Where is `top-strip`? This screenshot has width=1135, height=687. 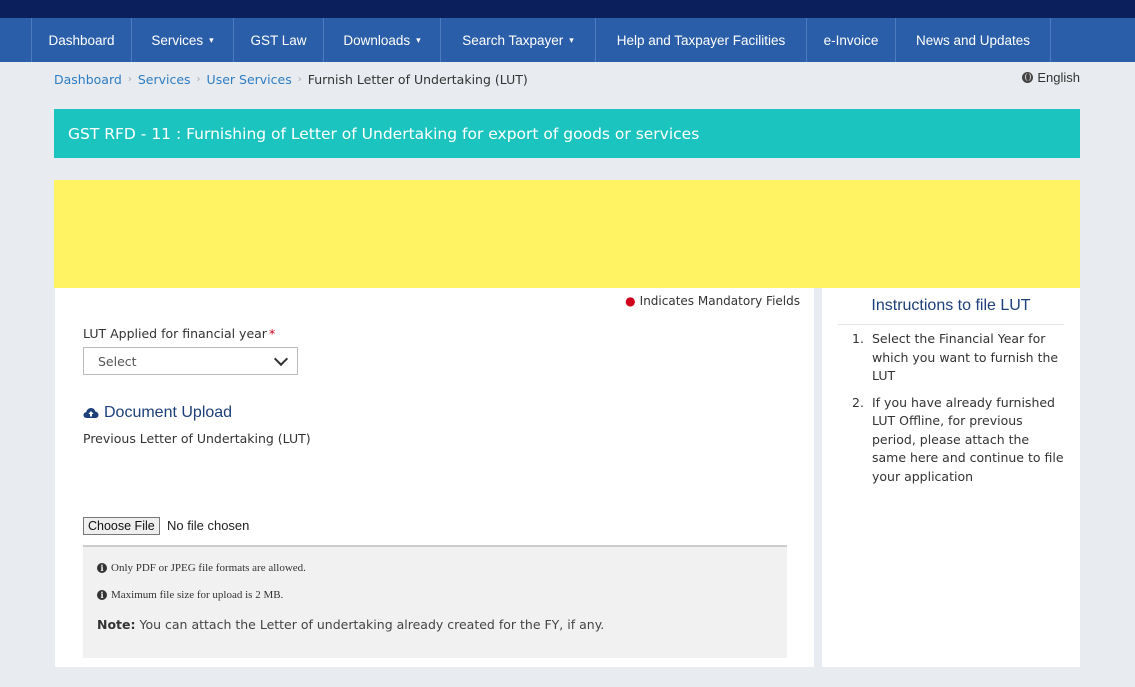
top-strip is located at coordinates (567, 9).